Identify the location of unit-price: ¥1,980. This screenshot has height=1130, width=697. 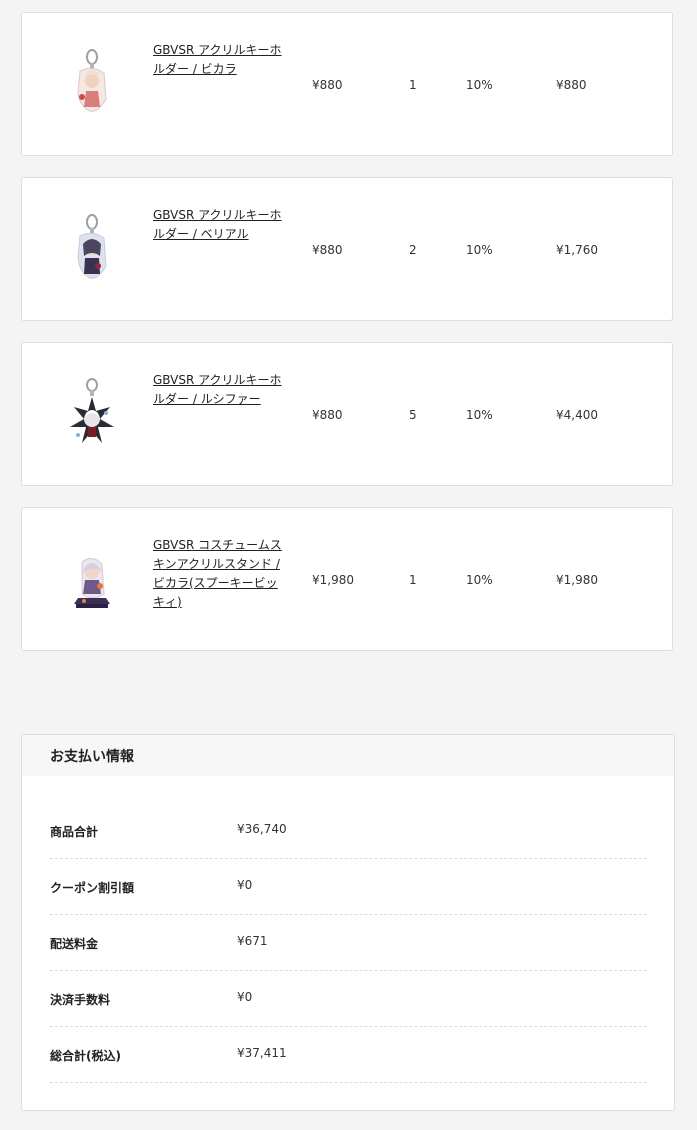
(333, 580).